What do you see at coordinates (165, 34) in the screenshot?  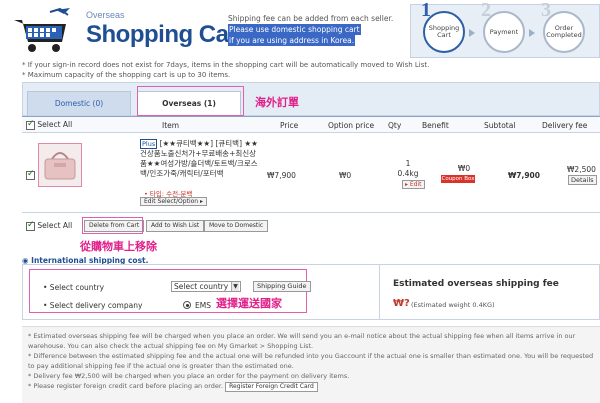 I see `page-title: Shopping Cart` at bounding box center [165, 34].